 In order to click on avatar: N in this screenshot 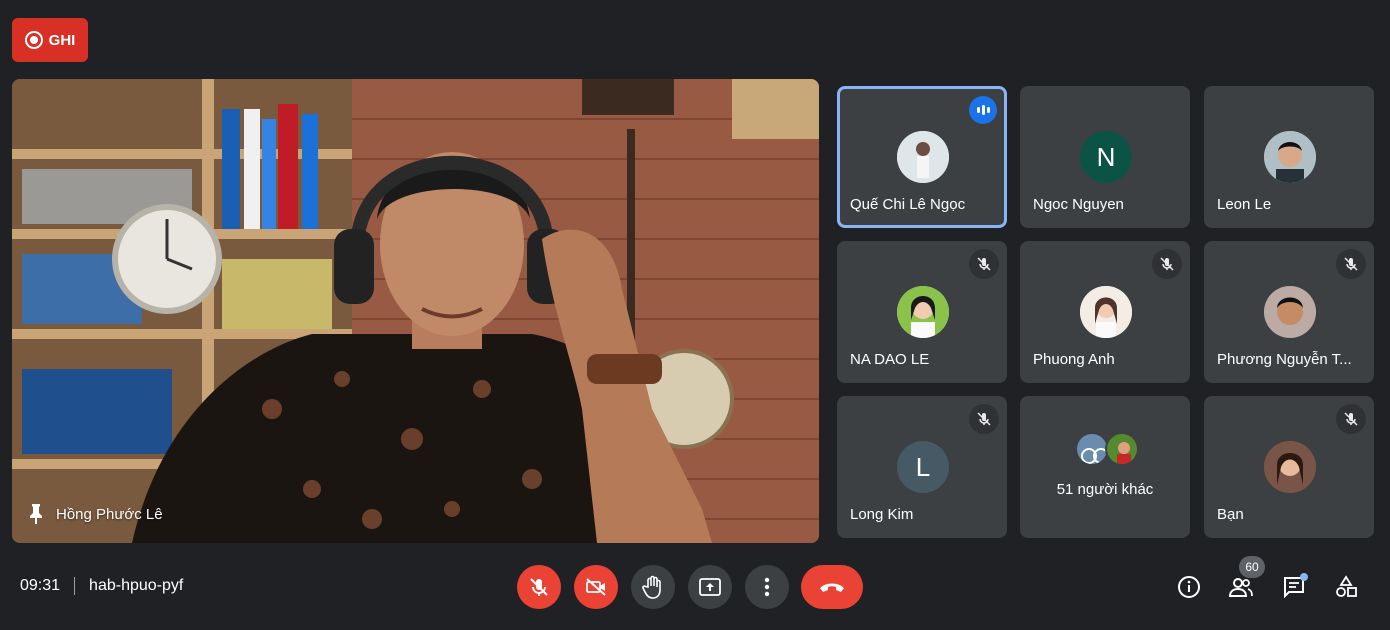, I will do `click(1106, 157)`.